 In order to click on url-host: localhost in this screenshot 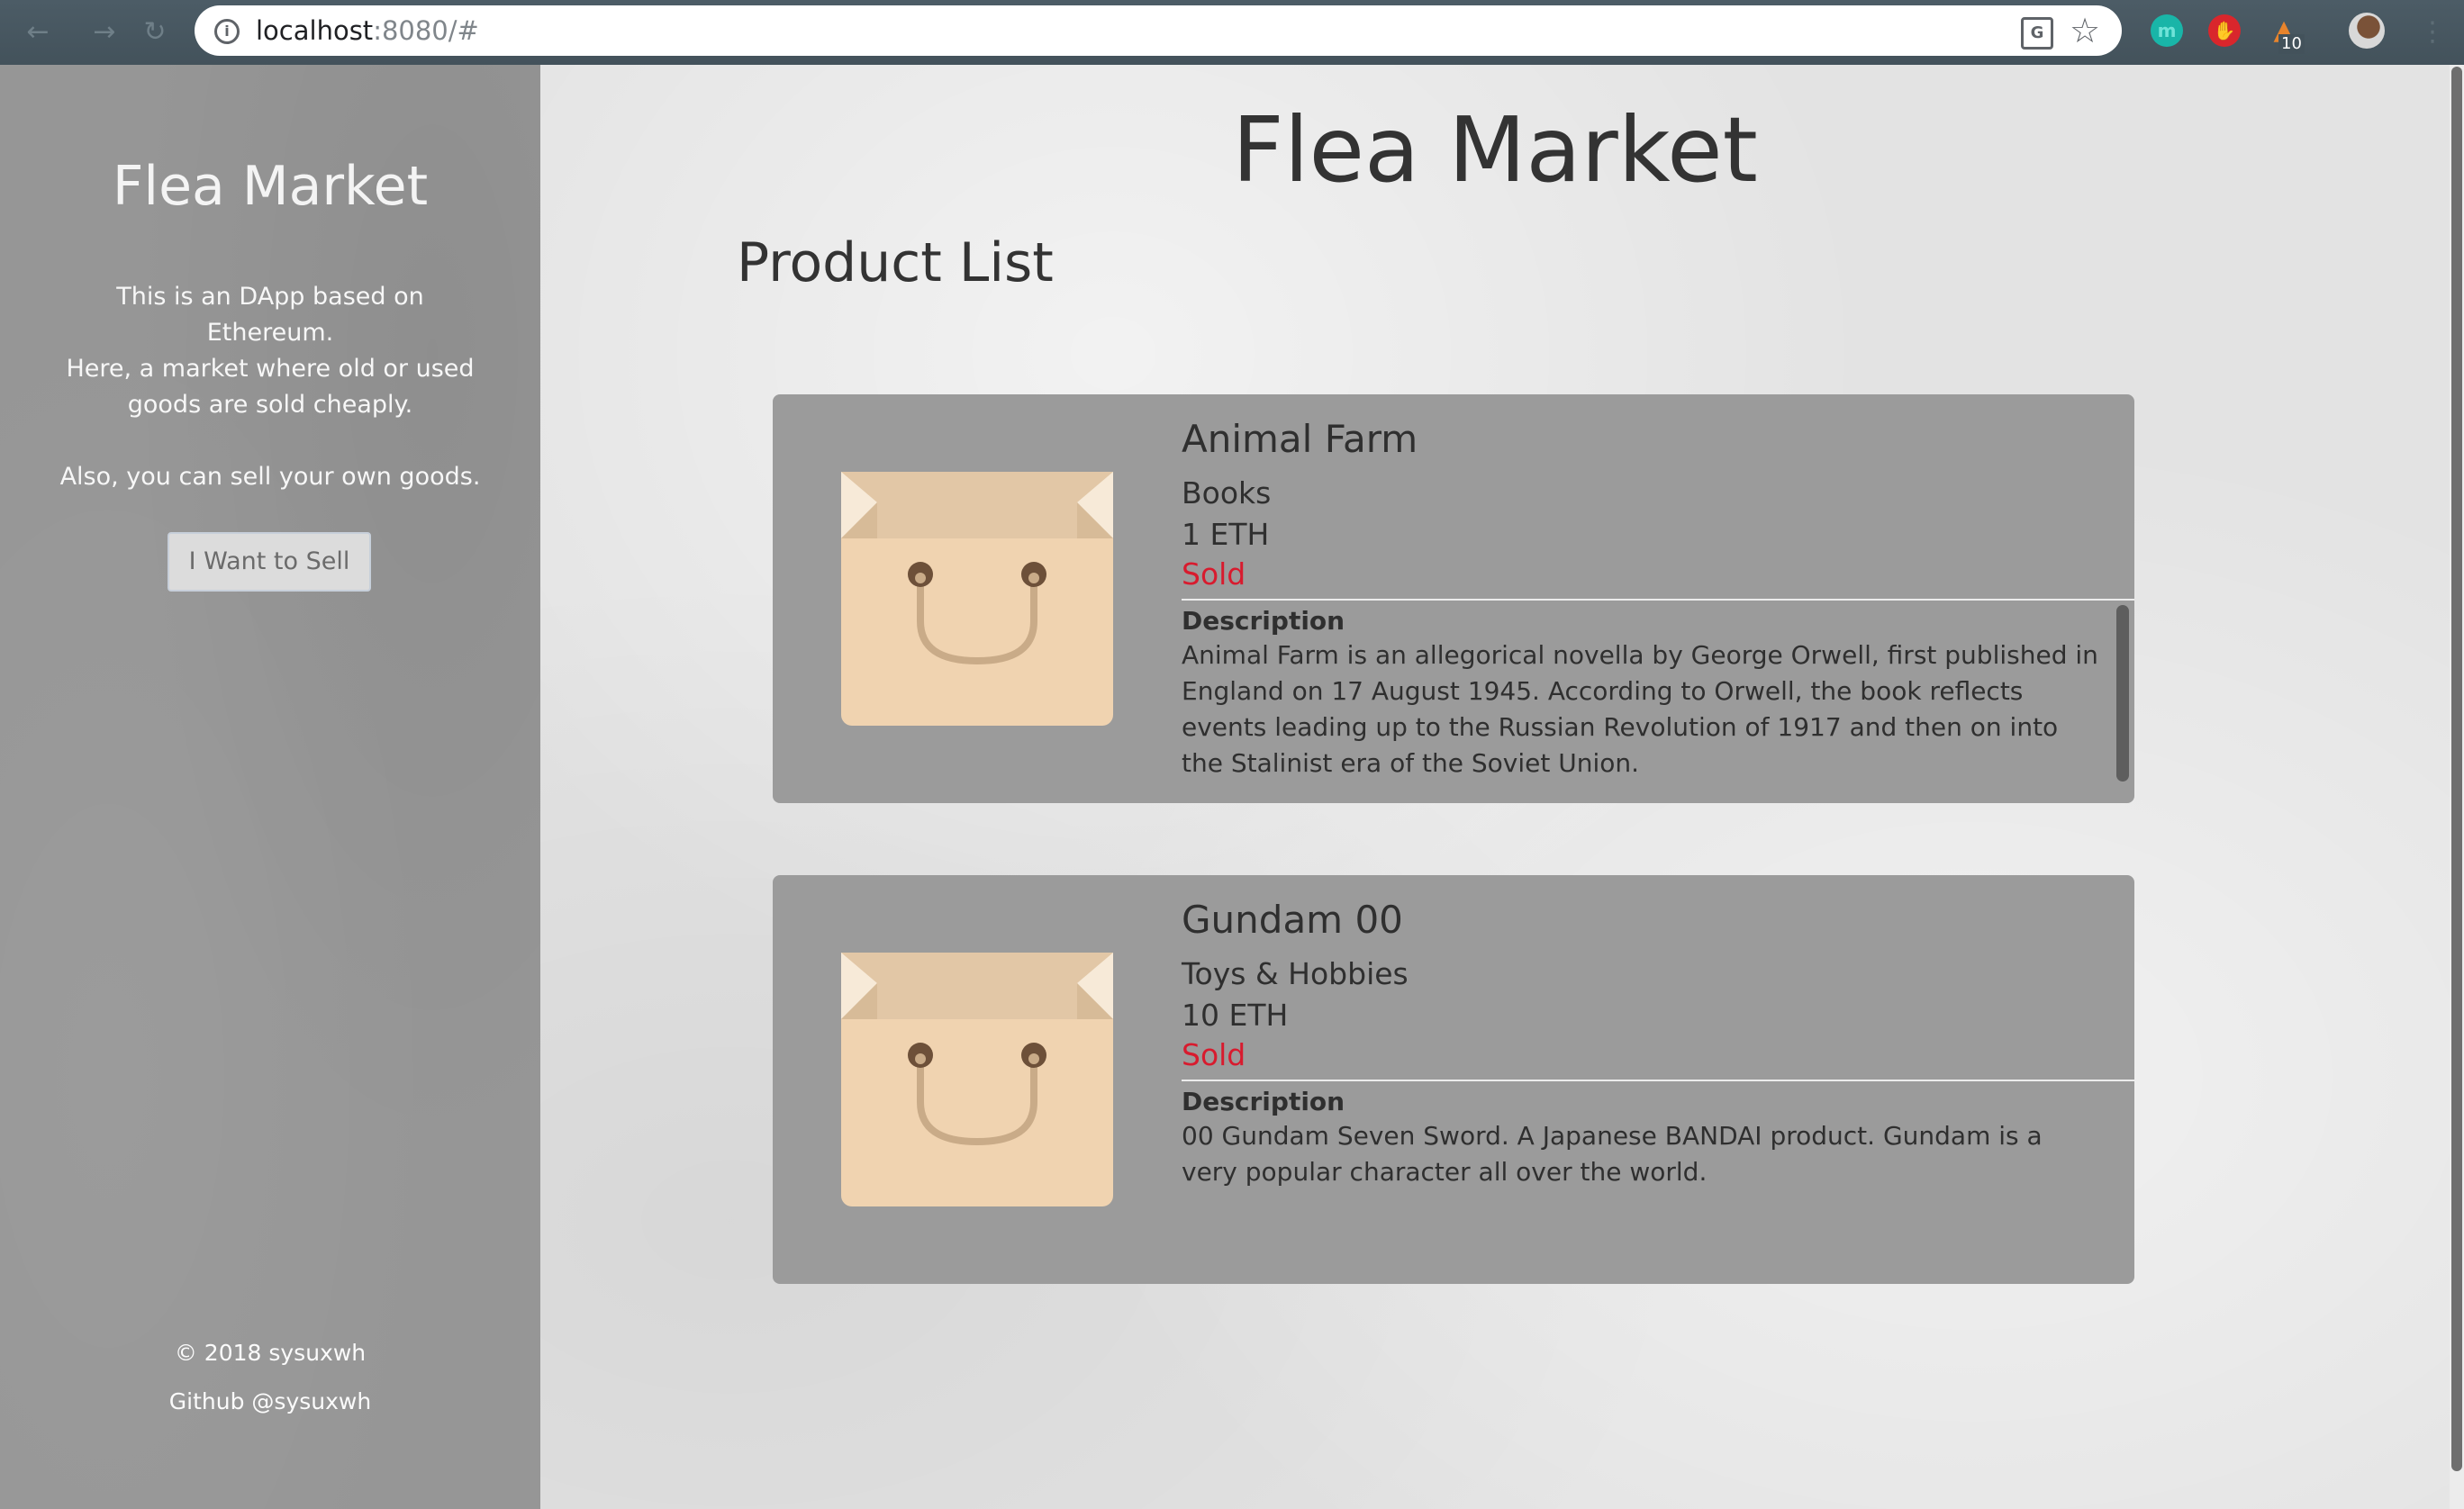, I will do `click(315, 31)`.